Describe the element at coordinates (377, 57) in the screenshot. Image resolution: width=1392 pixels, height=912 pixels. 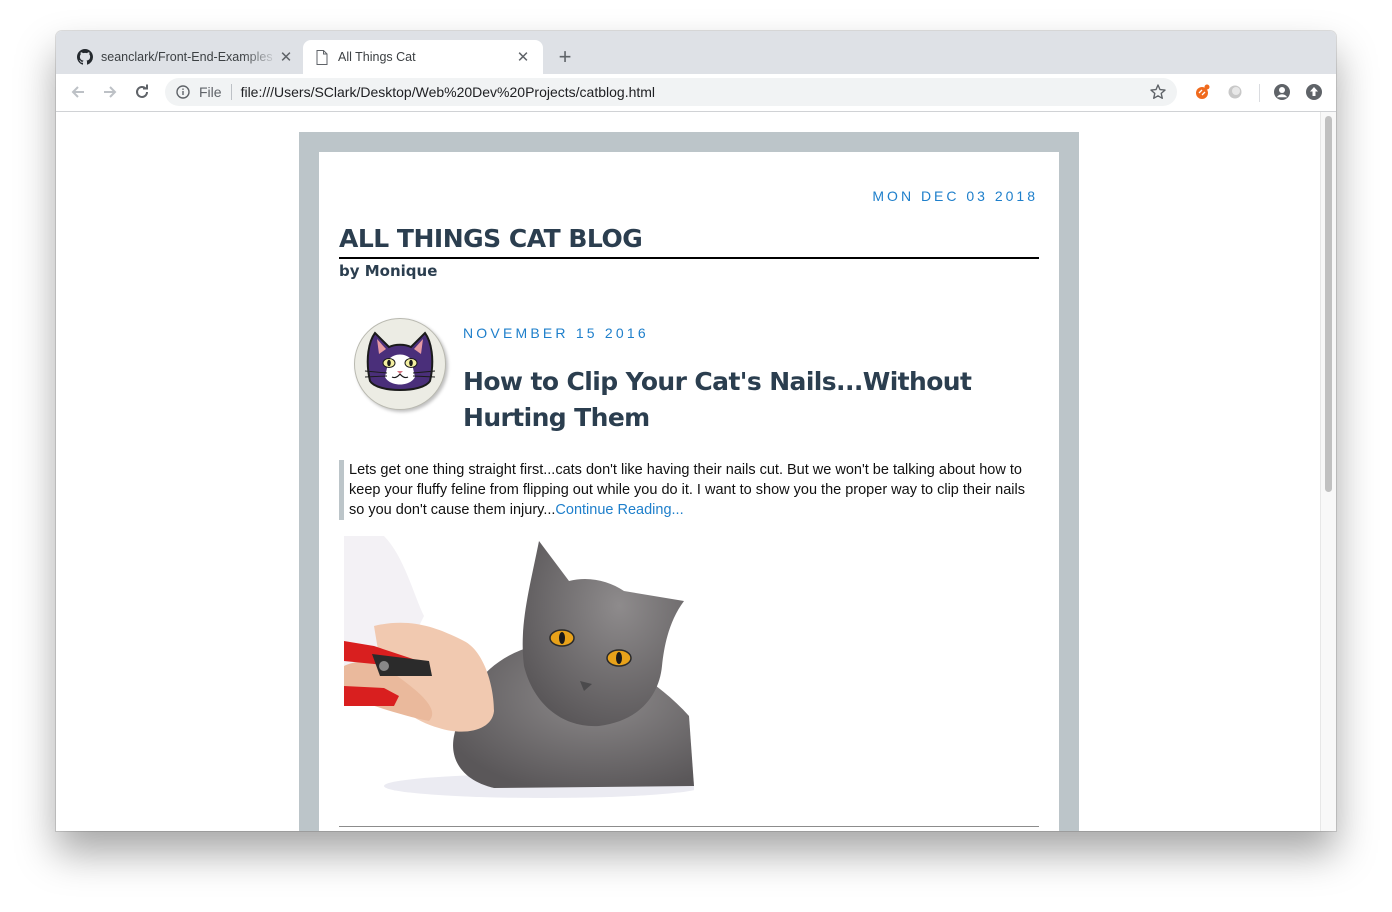
I see `tab-title: All Things Cat` at that location.